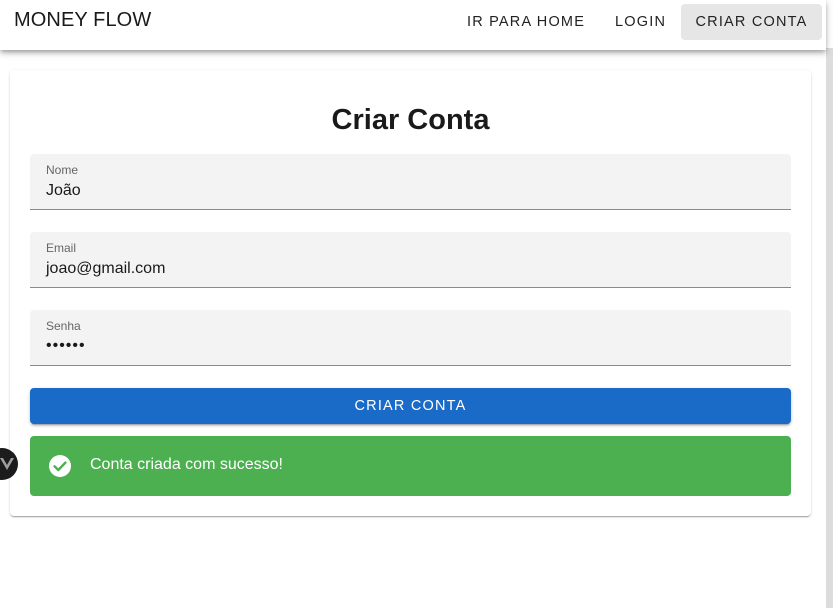 The image size is (833, 608). Describe the element at coordinates (410, 406) in the screenshot. I see `create-account-button: CRIAR CONTA` at that location.